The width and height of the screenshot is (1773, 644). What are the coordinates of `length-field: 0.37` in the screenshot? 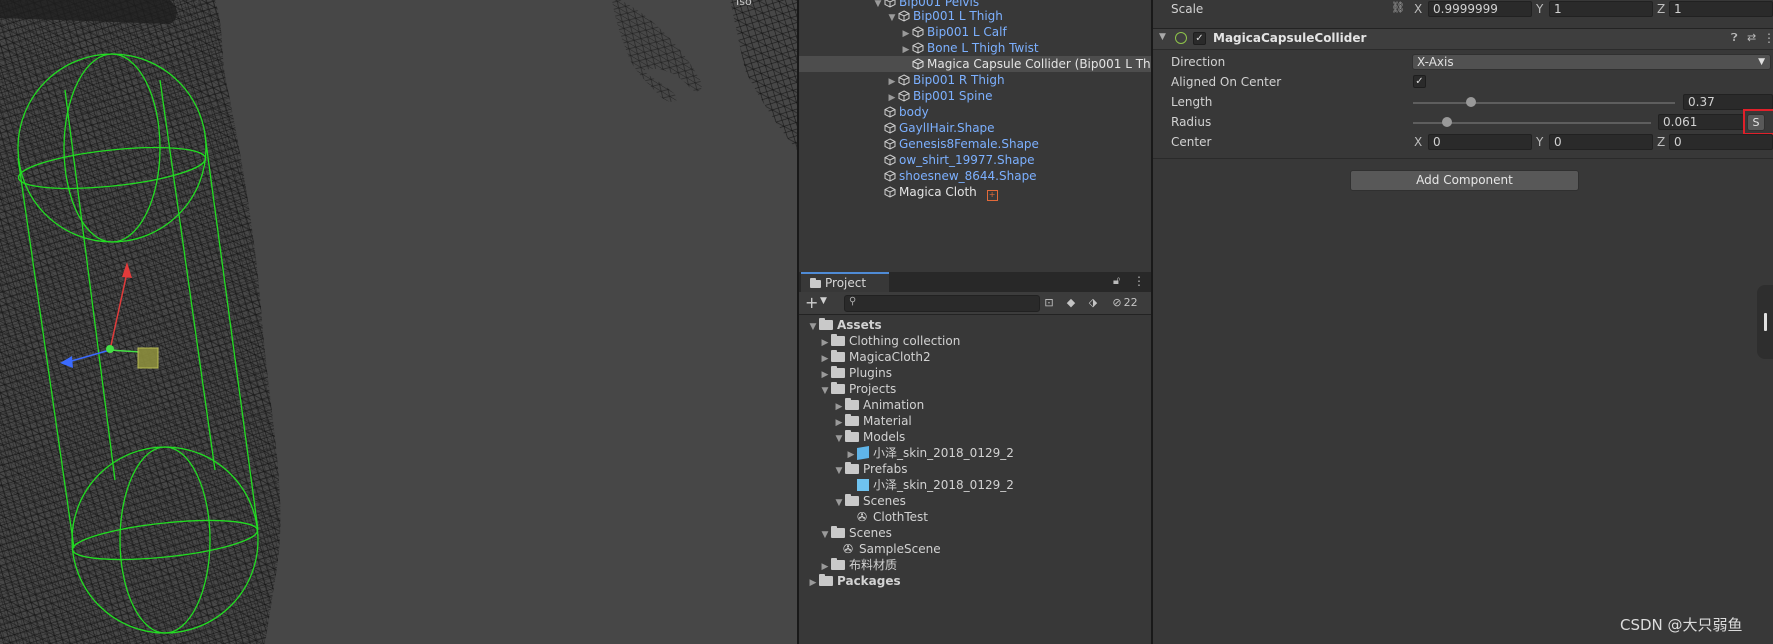 It's located at (1728, 102).